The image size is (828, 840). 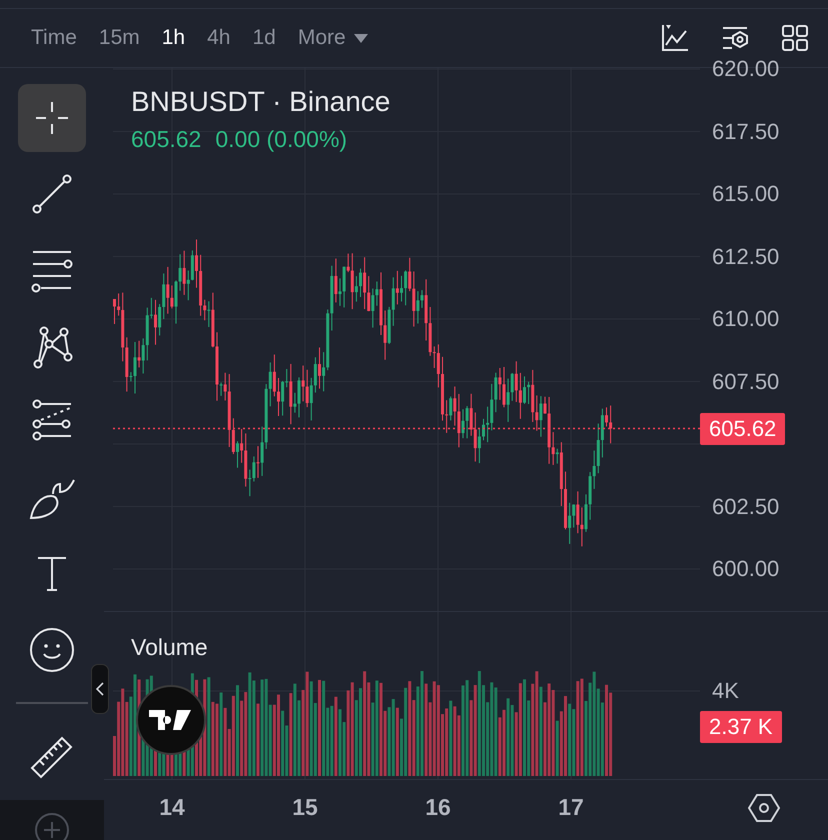 What do you see at coordinates (746, 507) in the screenshot?
I see `price-axis-label: 602.50` at bounding box center [746, 507].